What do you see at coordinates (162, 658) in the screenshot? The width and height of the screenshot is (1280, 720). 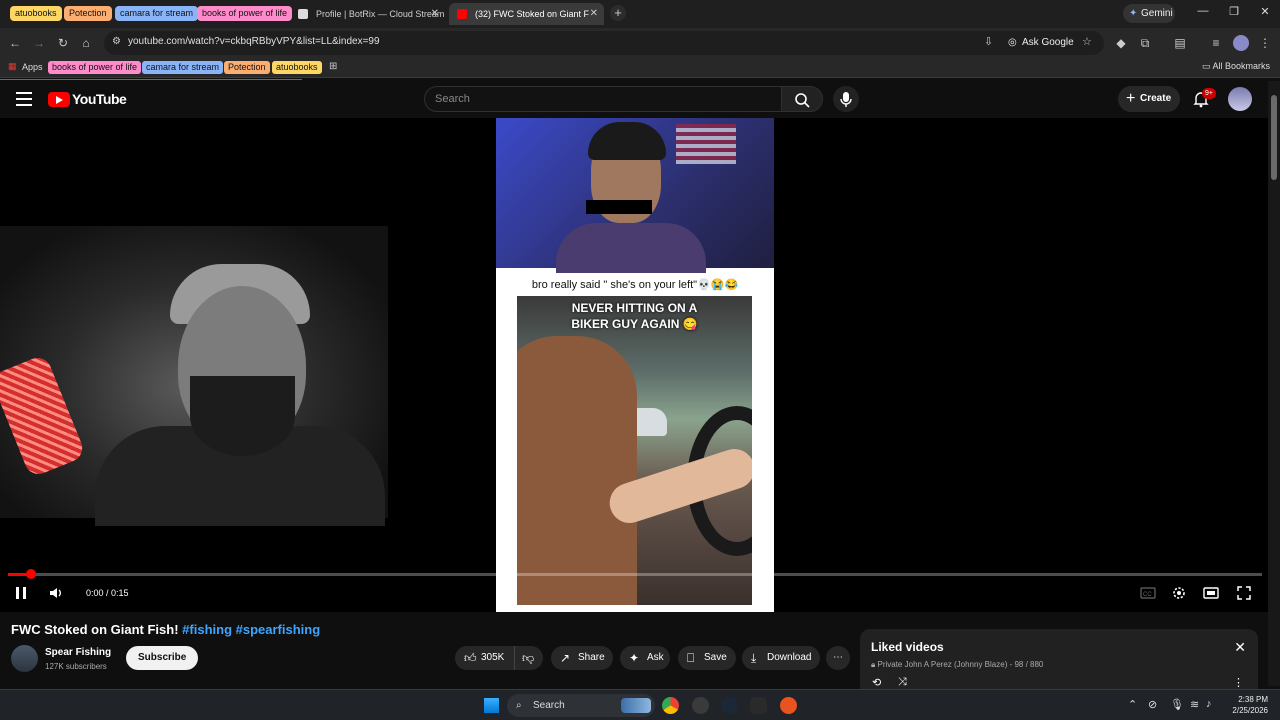 I see `subscribe-button: Subscribe` at bounding box center [162, 658].